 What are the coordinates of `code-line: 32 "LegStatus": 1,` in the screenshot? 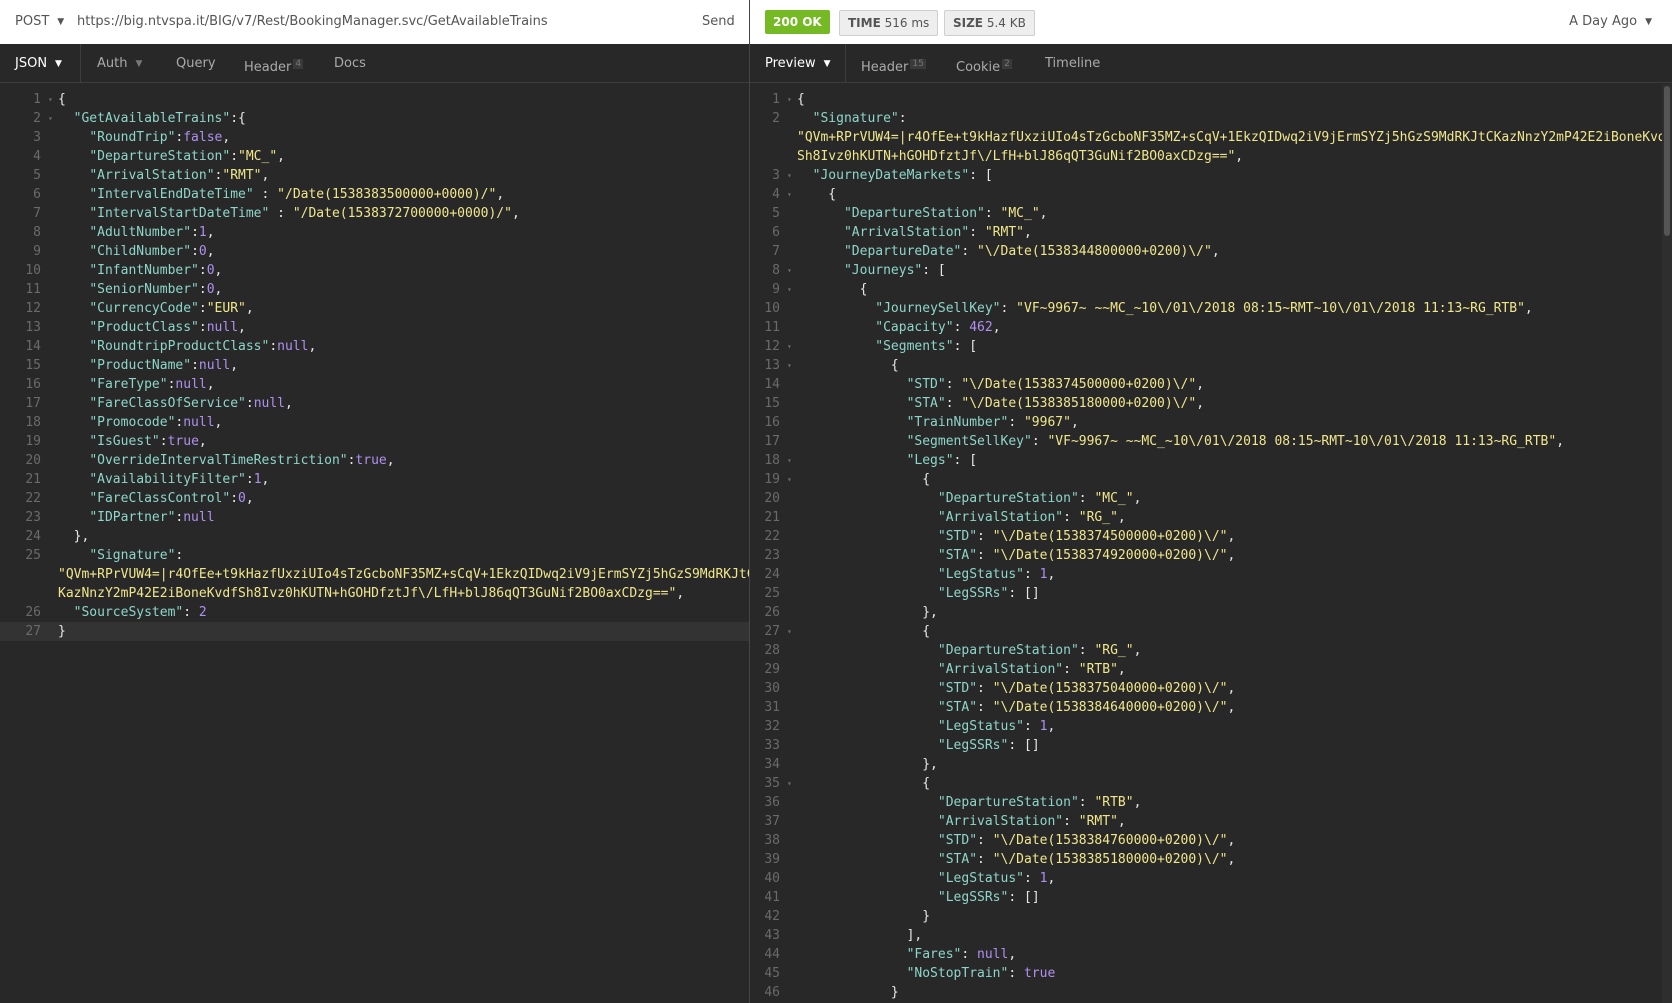 It's located at (1211, 726).